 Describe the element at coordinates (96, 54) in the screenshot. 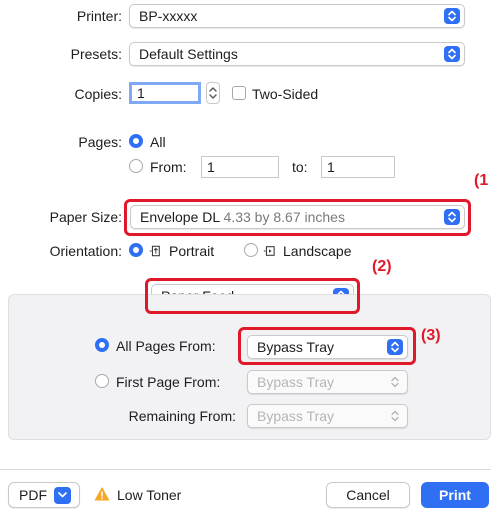

I see `presets-label: Presets:` at that location.